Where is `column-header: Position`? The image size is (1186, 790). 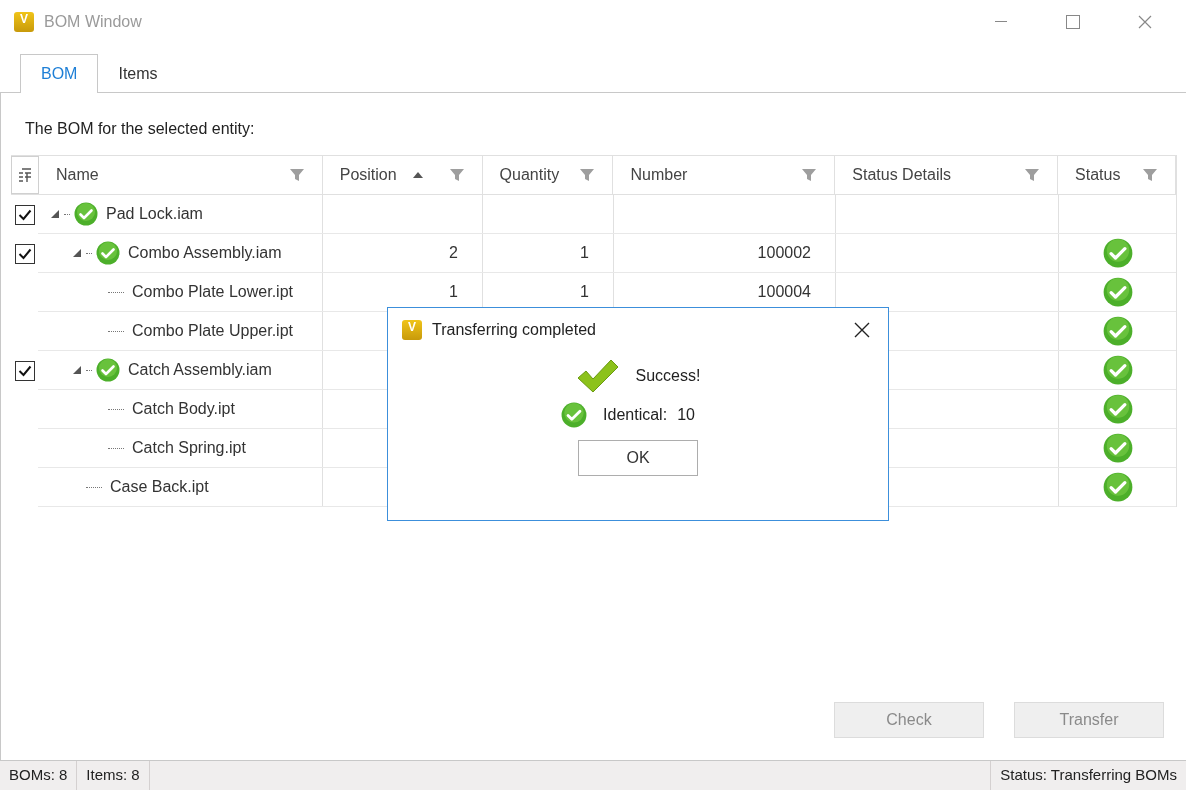 column-header: Position is located at coordinates (402, 175).